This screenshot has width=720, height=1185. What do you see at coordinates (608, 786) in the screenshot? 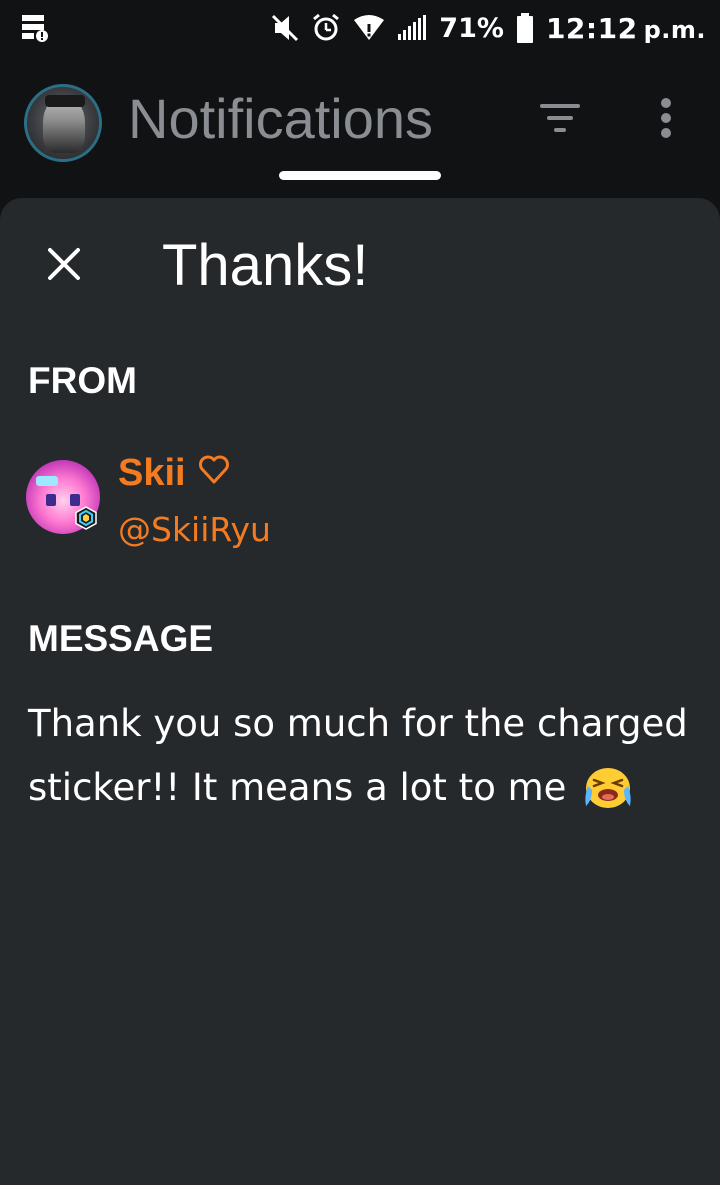
I see `crying-emoji-icon` at bounding box center [608, 786].